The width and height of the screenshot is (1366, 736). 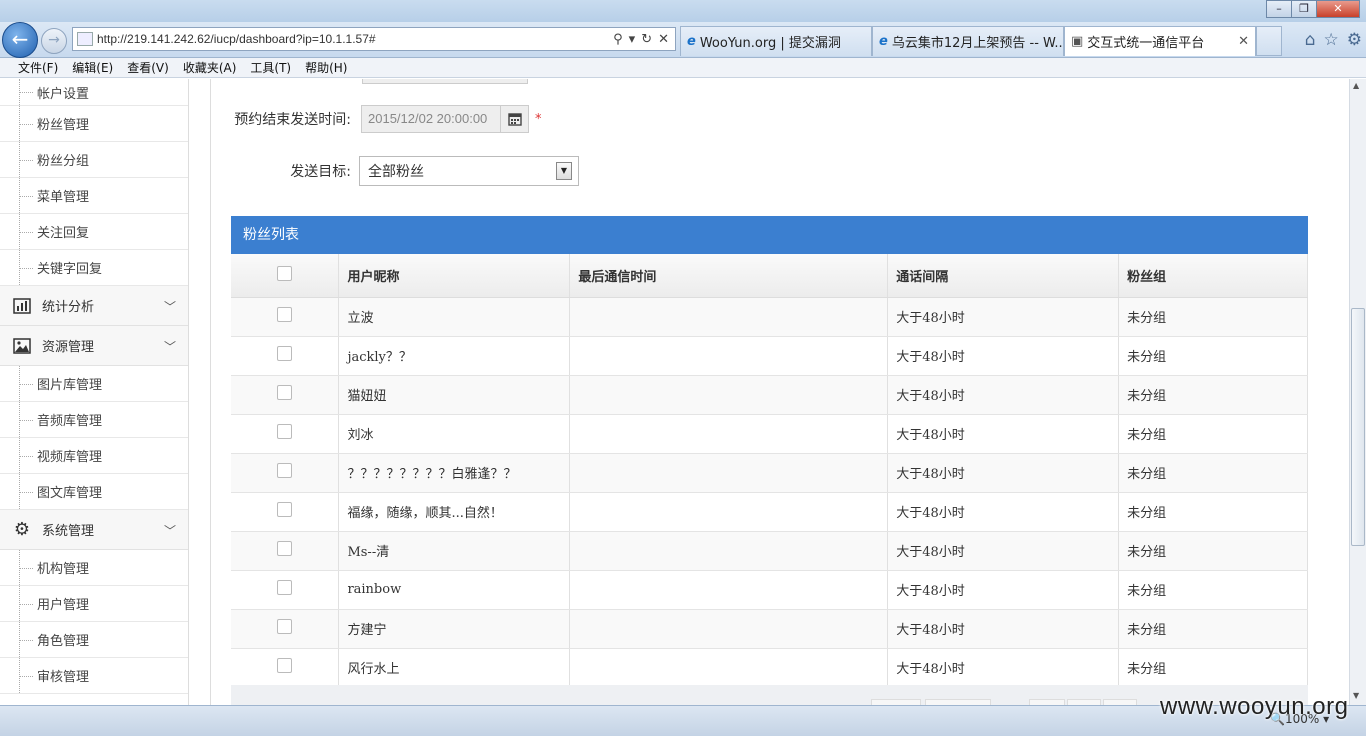 I want to click on sidebar-item-label: 帐户设置, so click(x=63, y=94).